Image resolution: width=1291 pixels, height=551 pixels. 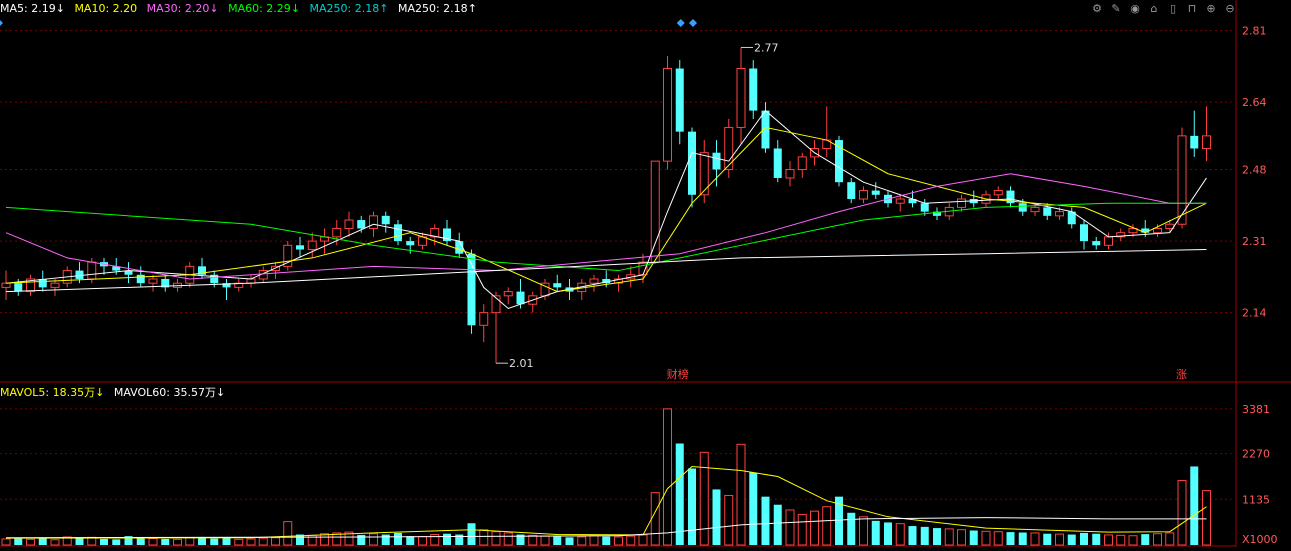 I want to click on trash-icon: ▯, so click(x=1173, y=9).